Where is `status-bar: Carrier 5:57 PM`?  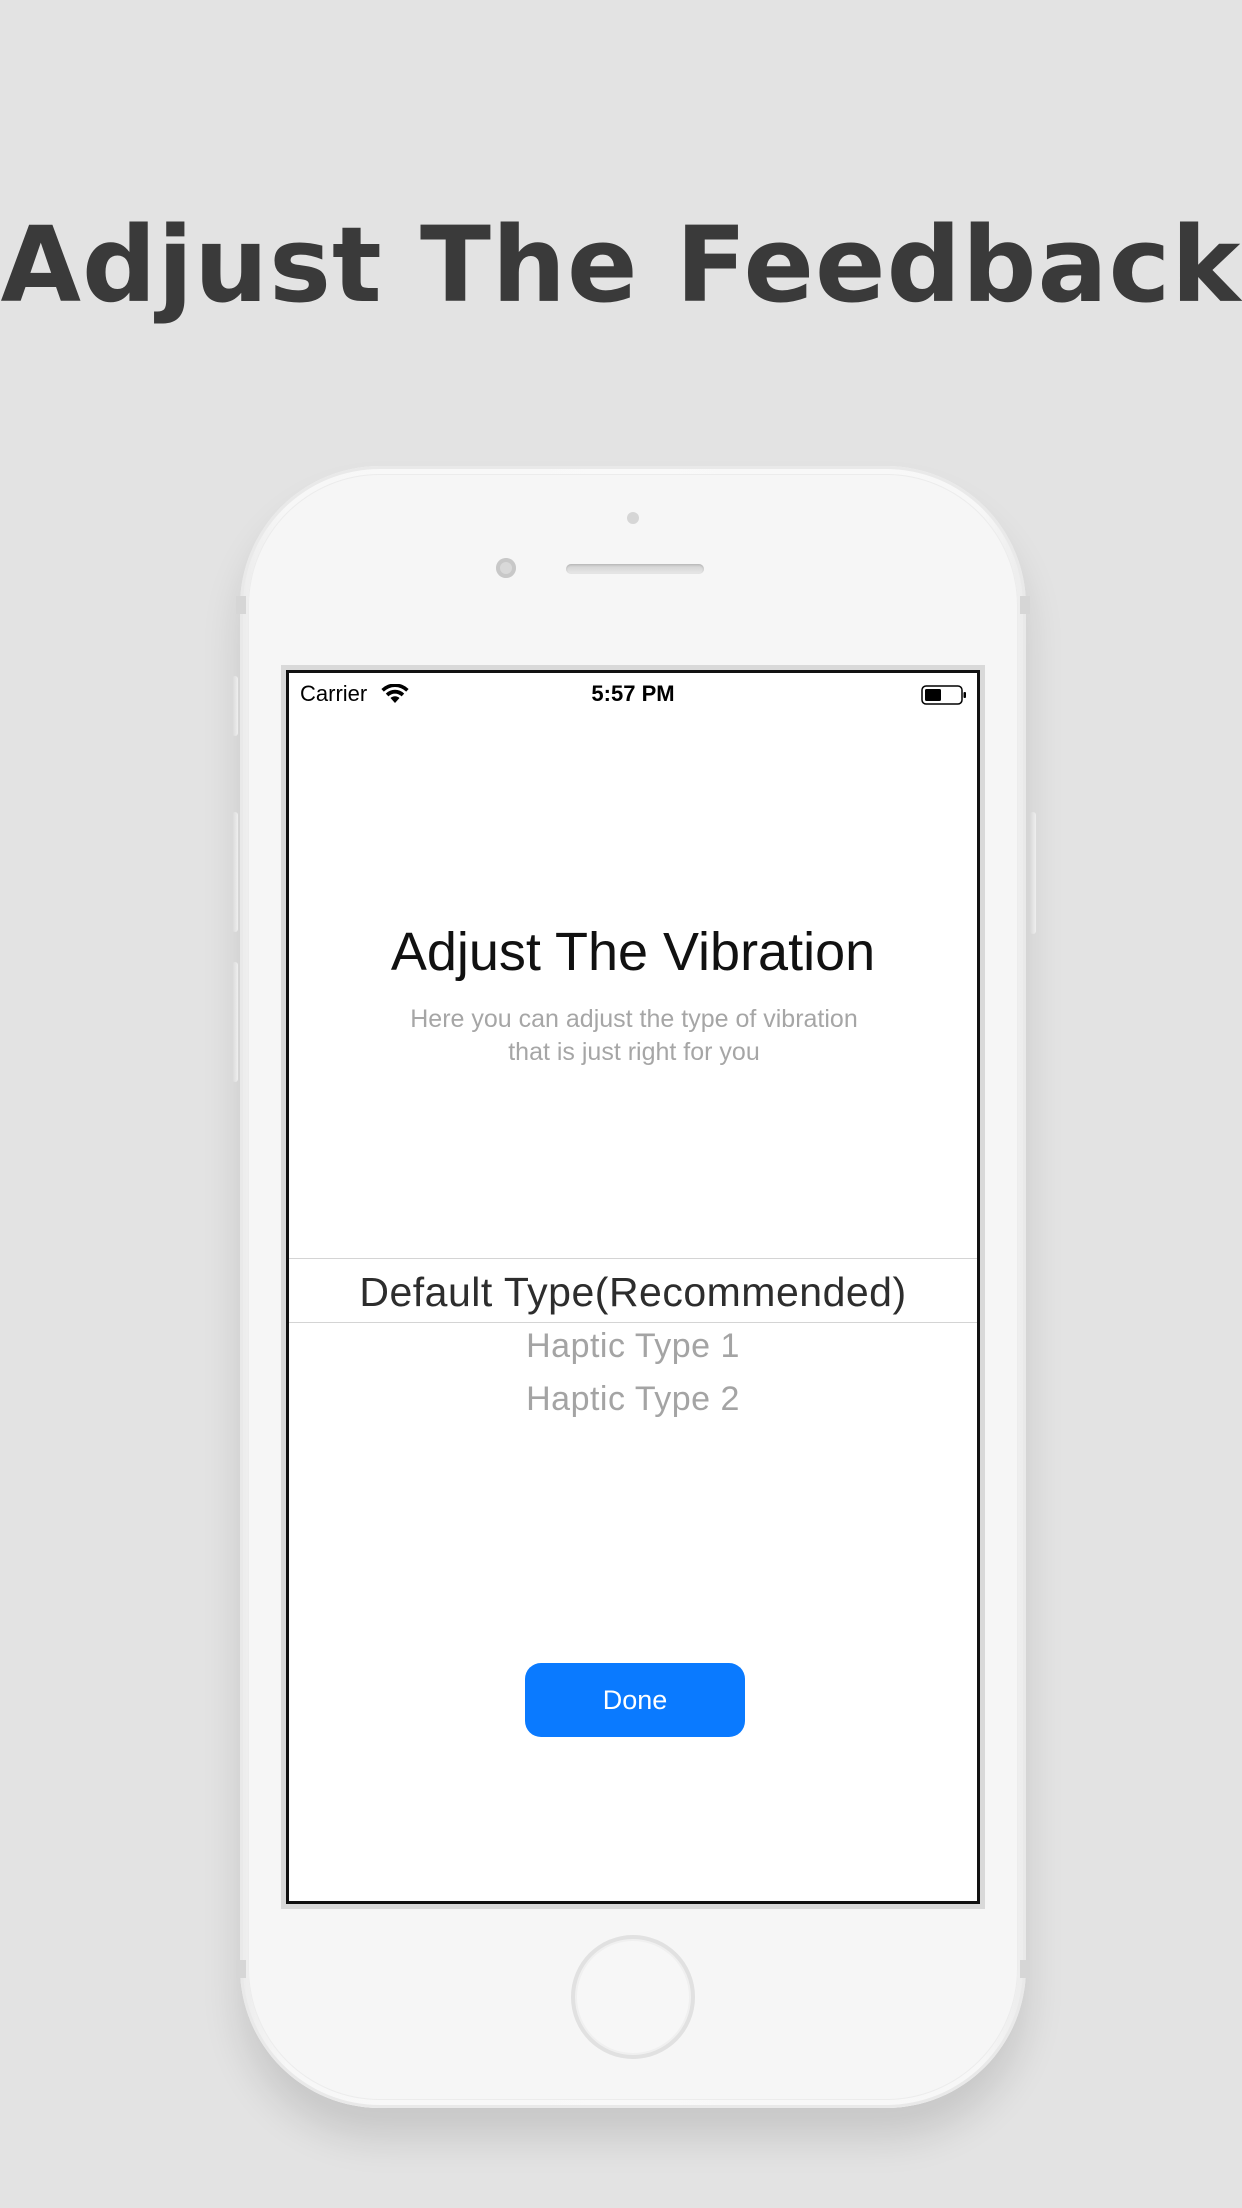 status-bar: Carrier 5:57 PM is located at coordinates (633, 693).